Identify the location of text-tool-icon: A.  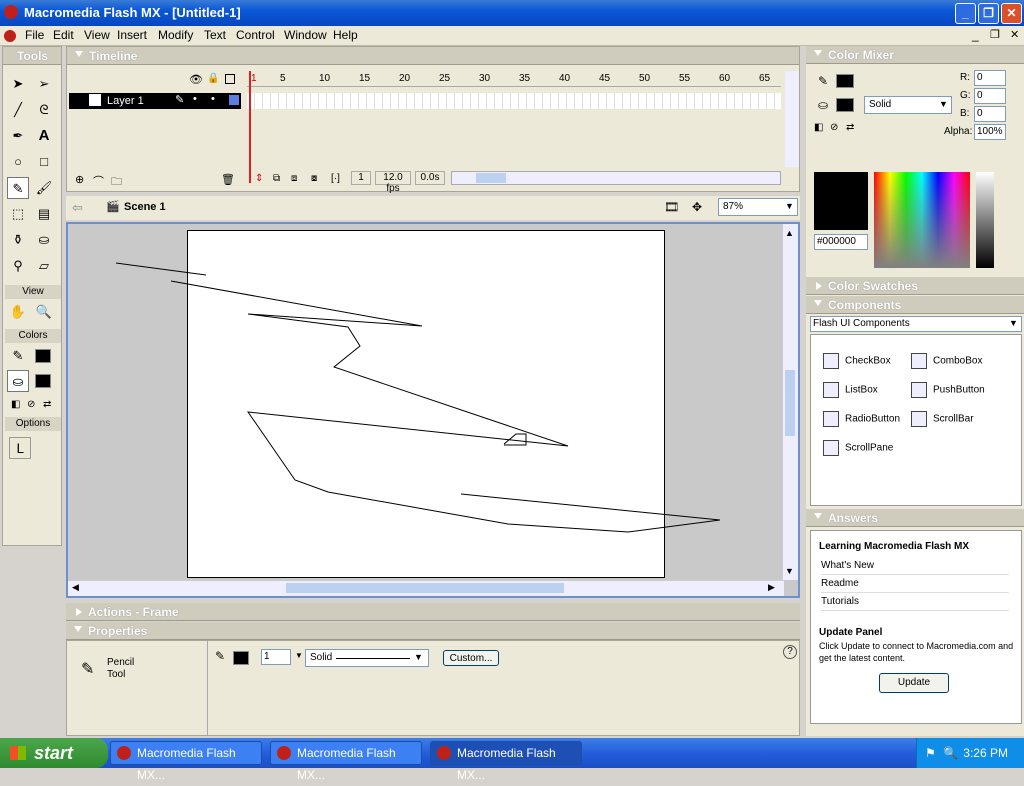
(44, 136).